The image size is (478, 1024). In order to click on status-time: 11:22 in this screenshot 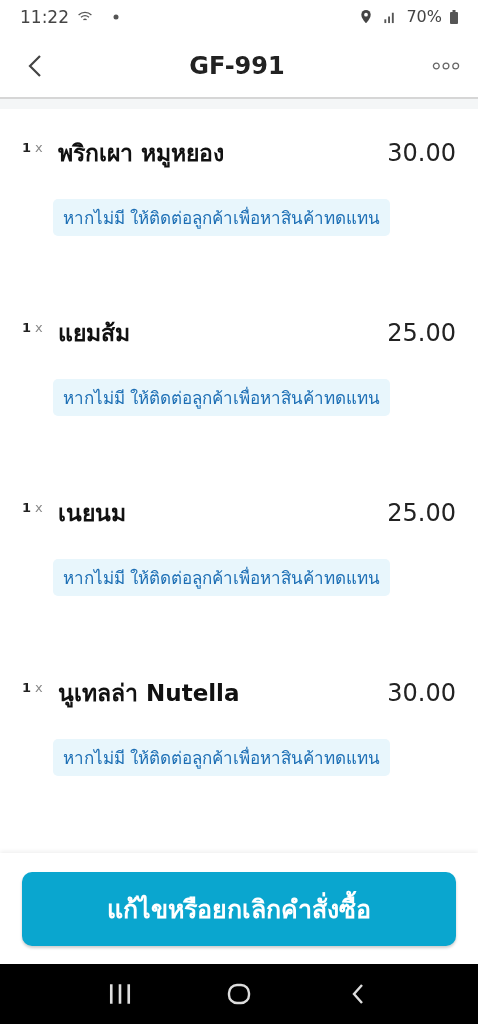, I will do `click(44, 16)`.